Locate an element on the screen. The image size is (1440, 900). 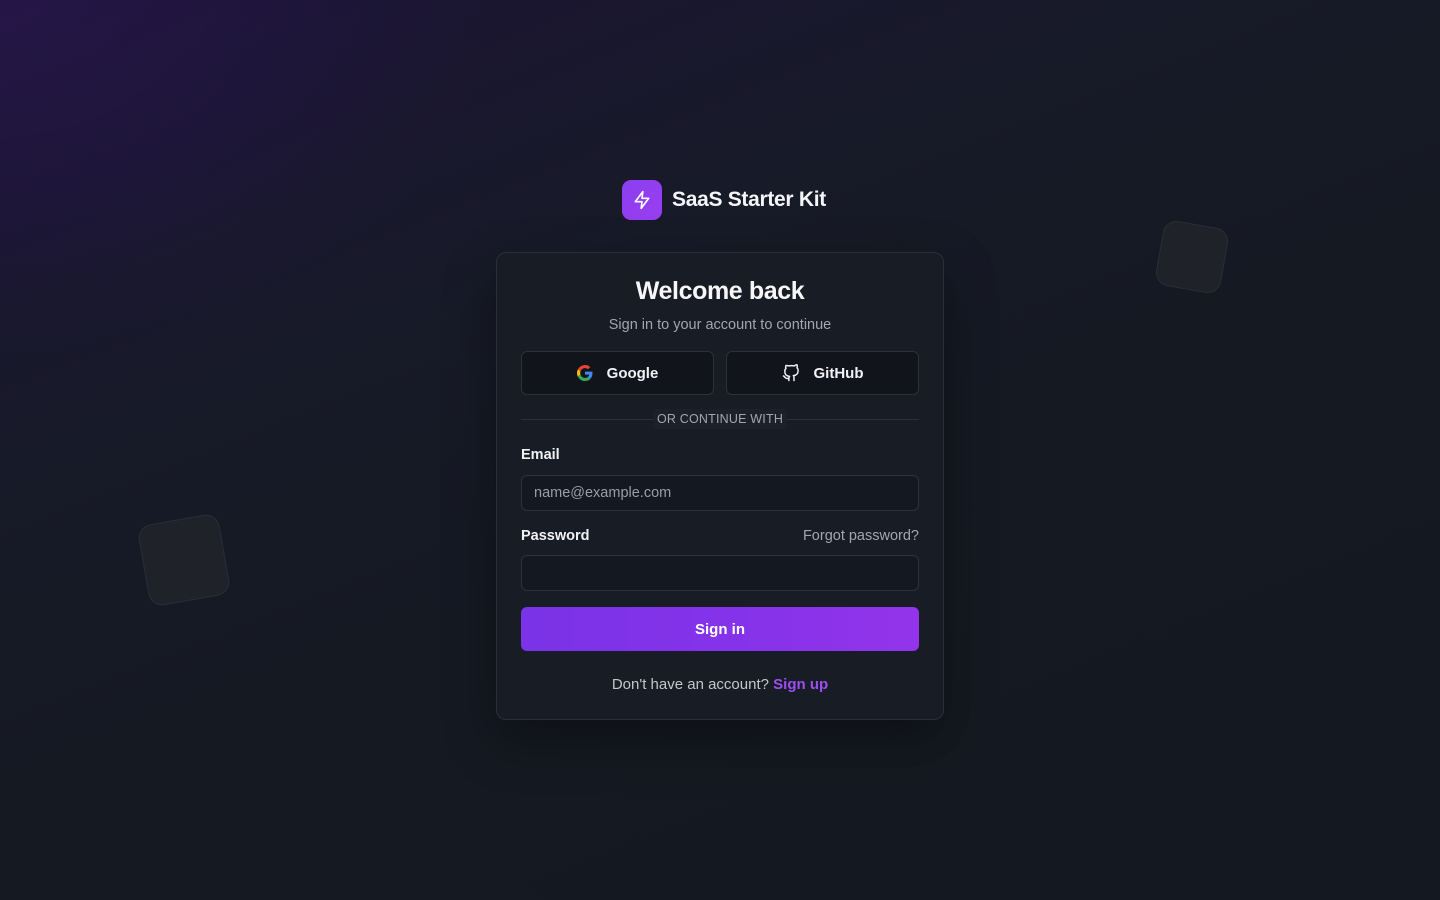
page-title: Welcome back is located at coordinates (720, 291).